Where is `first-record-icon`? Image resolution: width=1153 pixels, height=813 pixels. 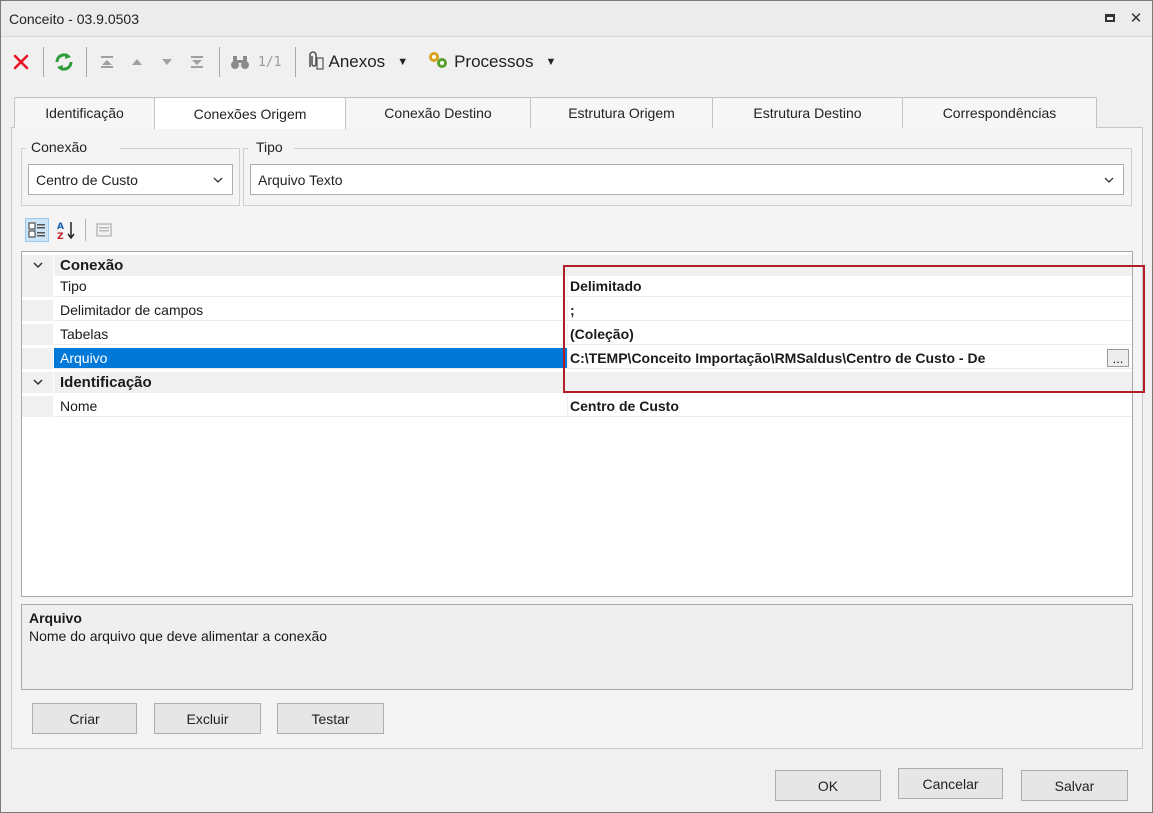 first-record-icon is located at coordinates (107, 62).